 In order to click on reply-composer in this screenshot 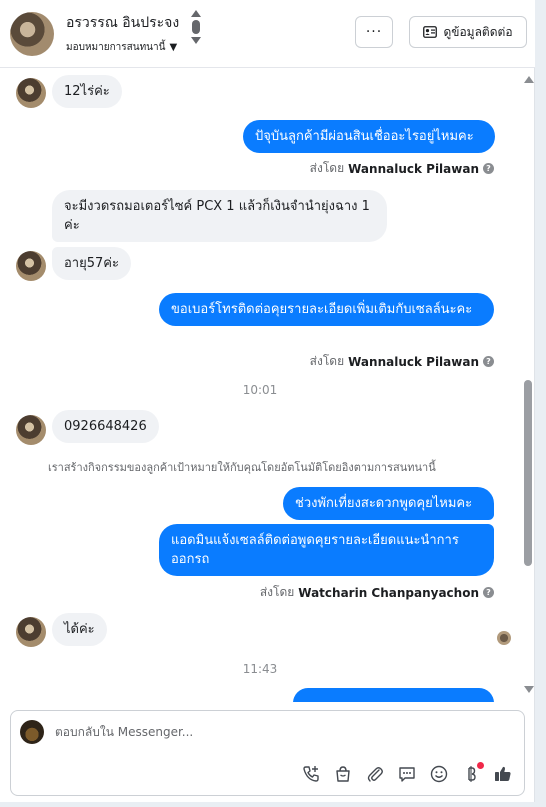, I will do `click(267, 753)`.